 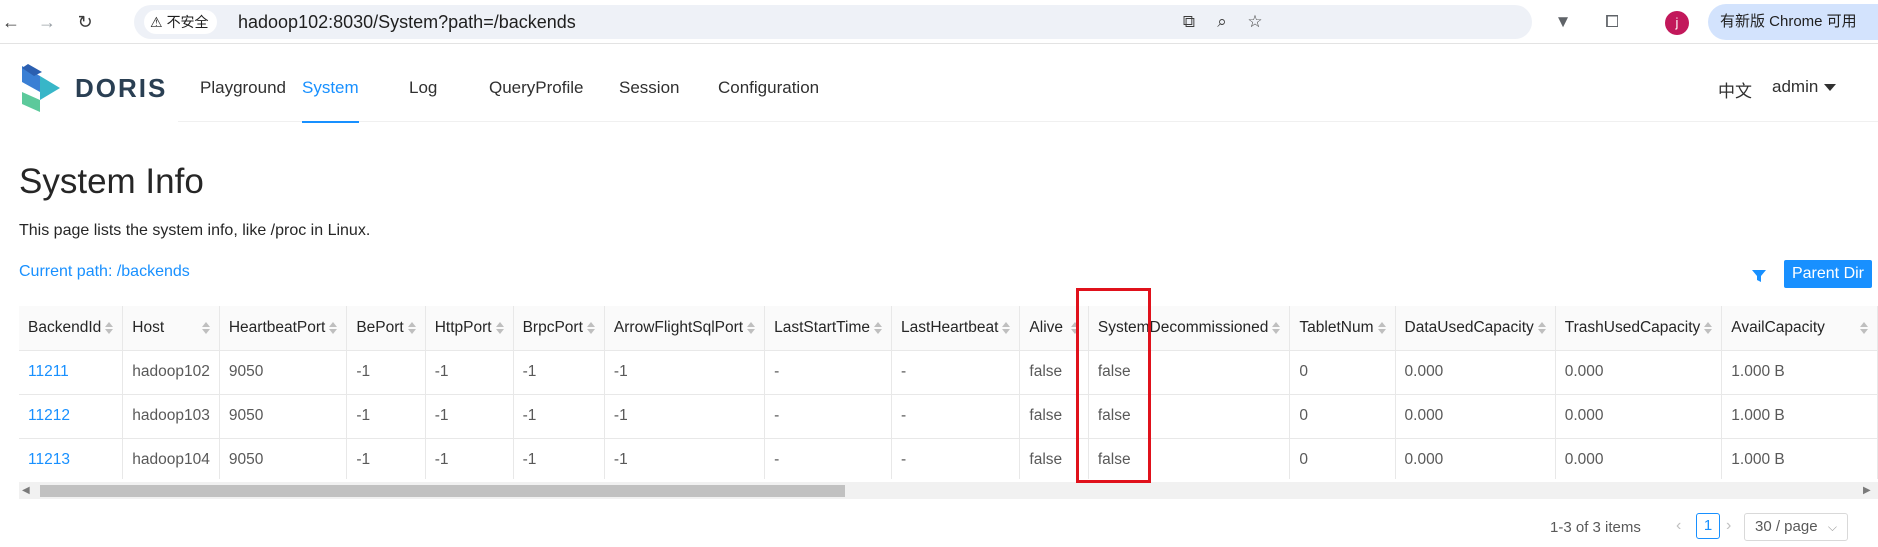 What do you see at coordinates (11, 22) in the screenshot?
I see `back-icon: ←` at bounding box center [11, 22].